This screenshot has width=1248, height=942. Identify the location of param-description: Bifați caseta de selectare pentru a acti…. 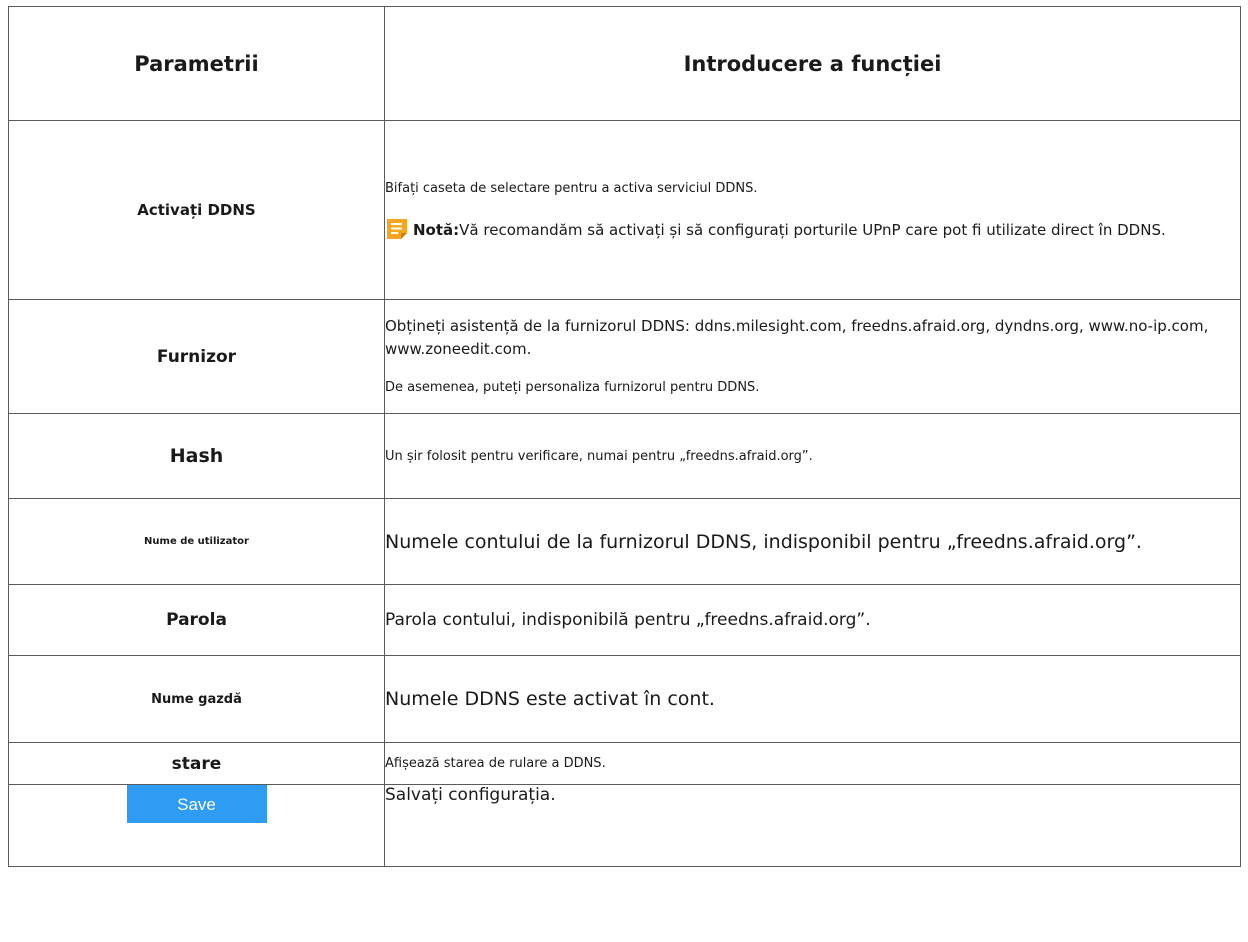
(812, 210).